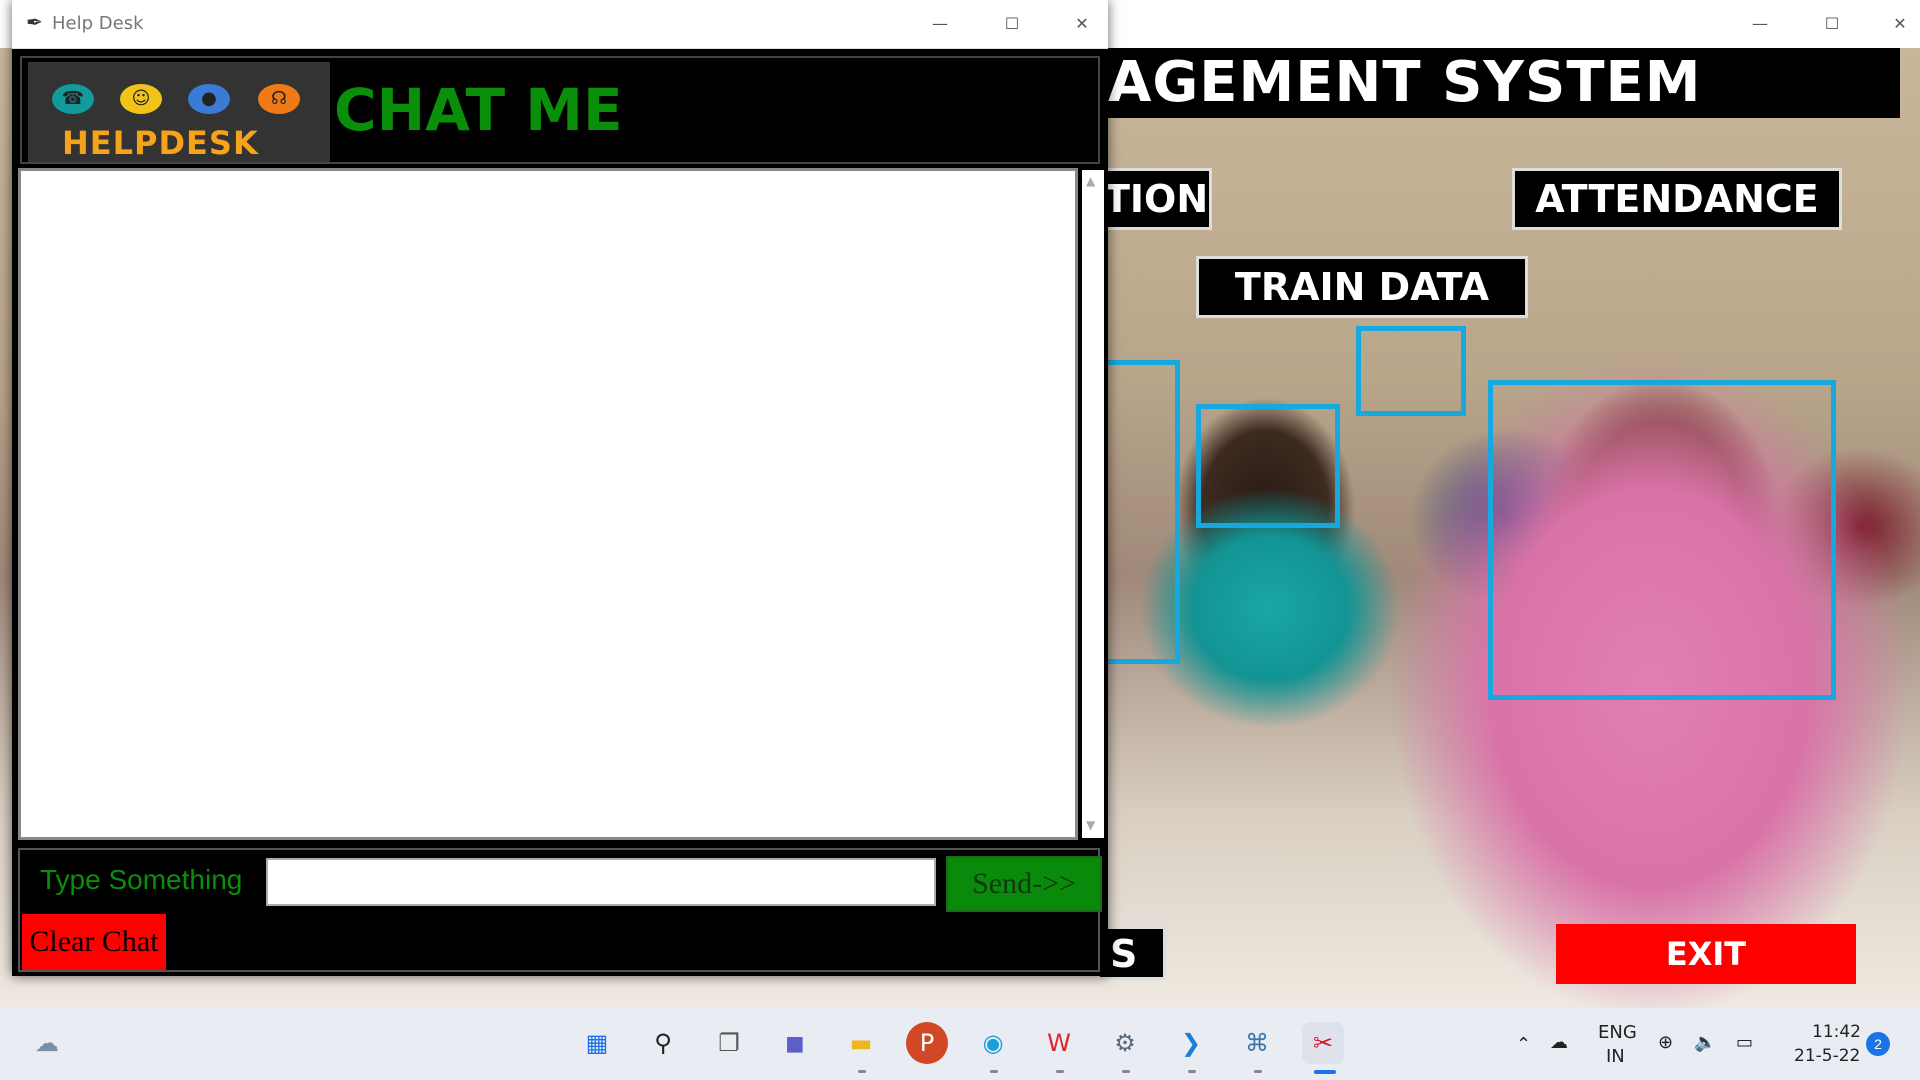 This screenshot has height=1080, width=1920. What do you see at coordinates (1836, 1032) in the screenshot?
I see `clock-time: 11:42` at bounding box center [1836, 1032].